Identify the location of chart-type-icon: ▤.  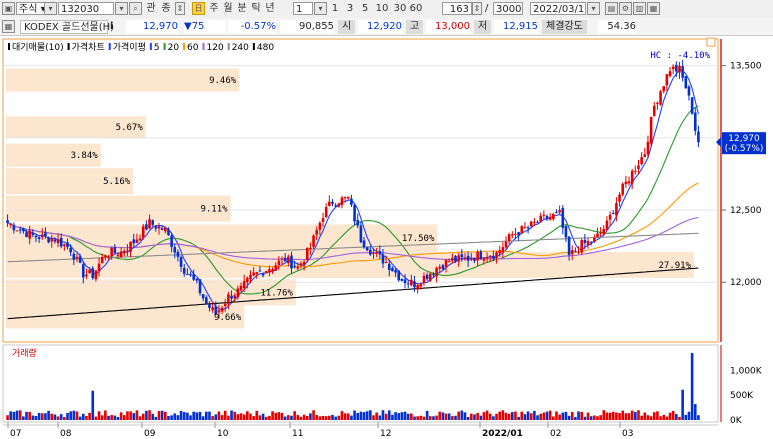
(611, 8).